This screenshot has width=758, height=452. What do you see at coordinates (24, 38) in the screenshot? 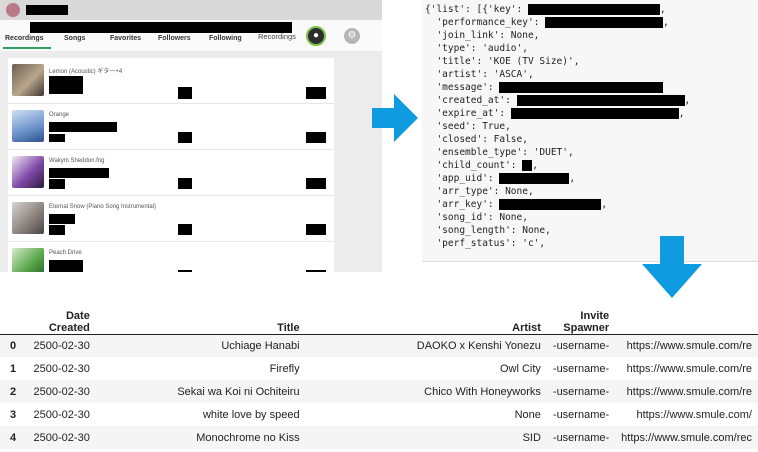
I see `tab-recordings: Recordings` at bounding box center [24, 38].